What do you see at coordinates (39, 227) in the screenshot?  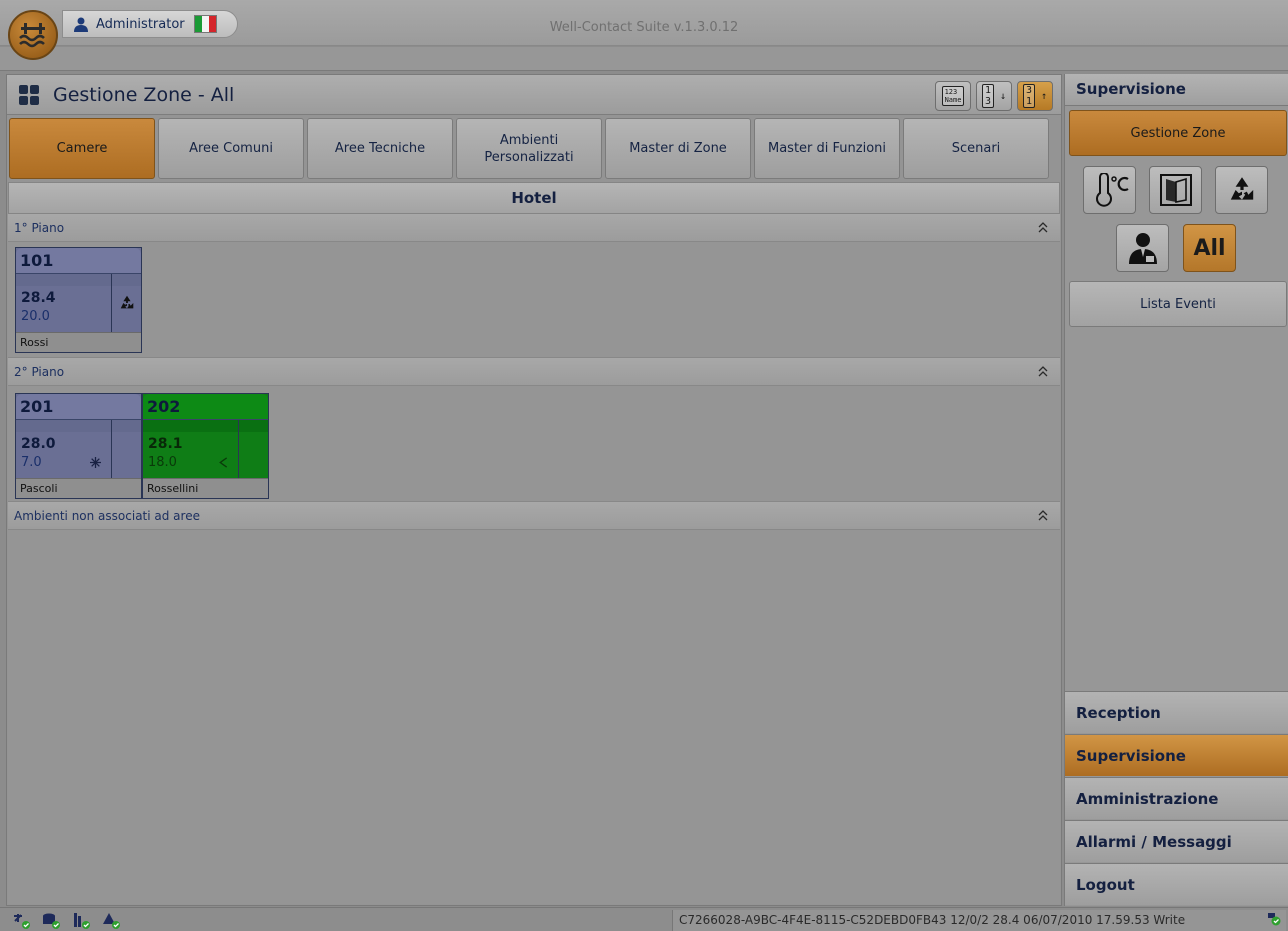 I see `floor-label: 1° Piano` at bounding box center [39, 227].